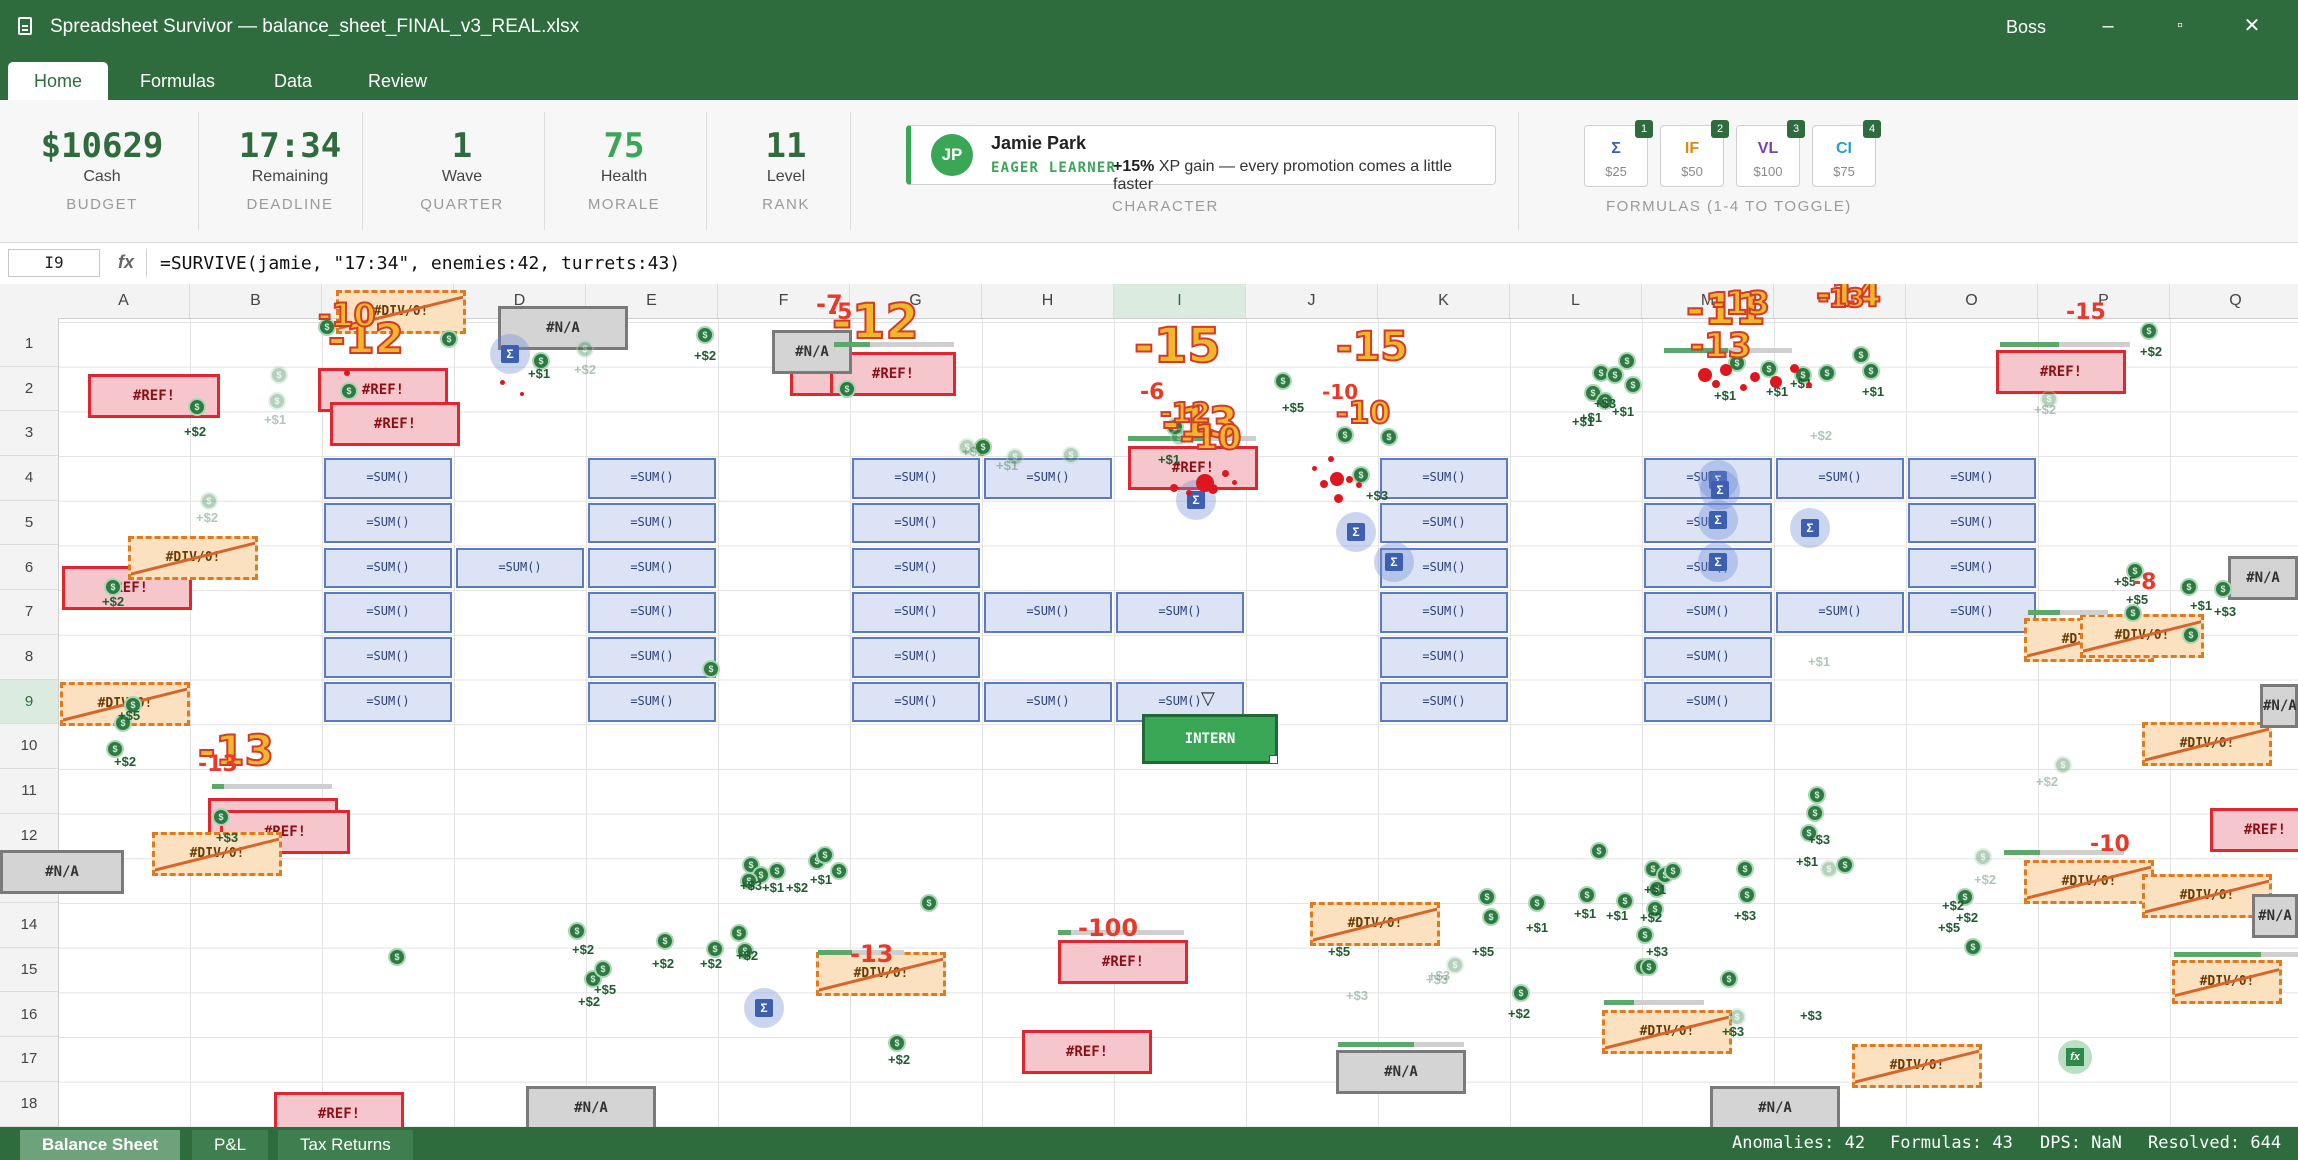 Image resolution: width=2298 pixels, height=1160 pixels. Describe the element at coordinates (29, 1059) in the screenshot. I see `row-header-17: 17` at that location.